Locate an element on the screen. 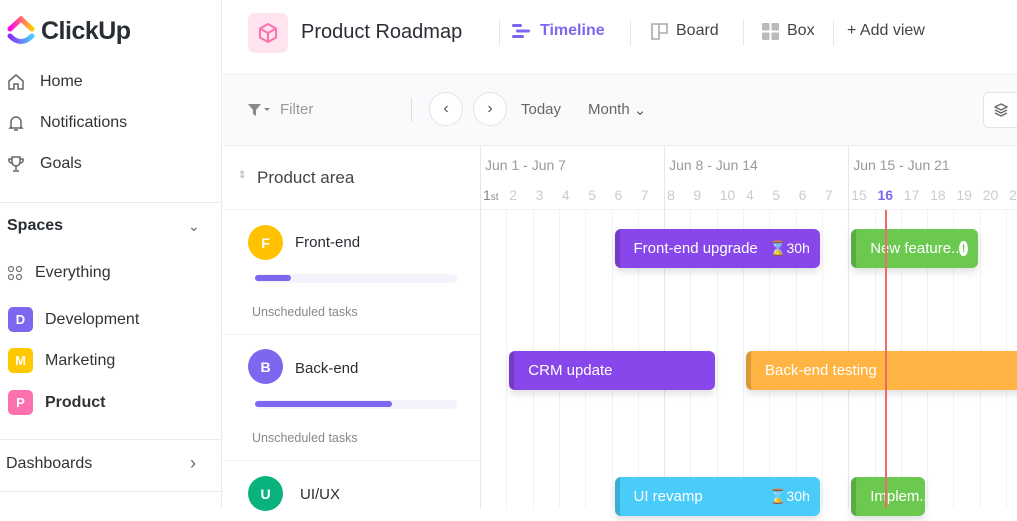  filter-button: Filter is located at coordinates (280, 109).